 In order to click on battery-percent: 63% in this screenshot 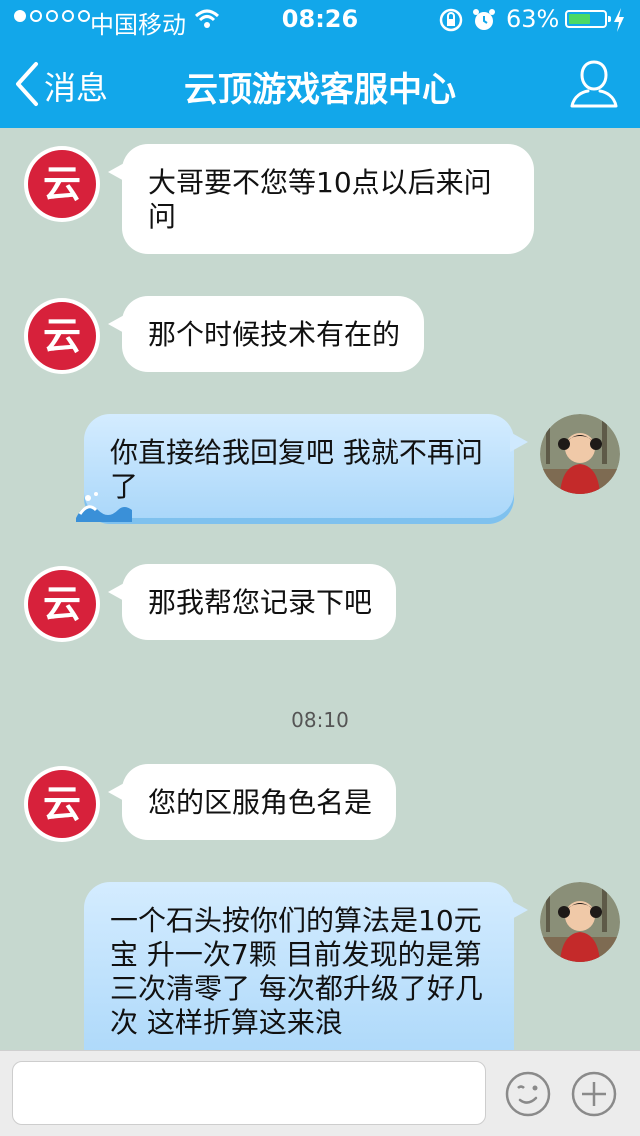, I will do `click(533, 19)`.